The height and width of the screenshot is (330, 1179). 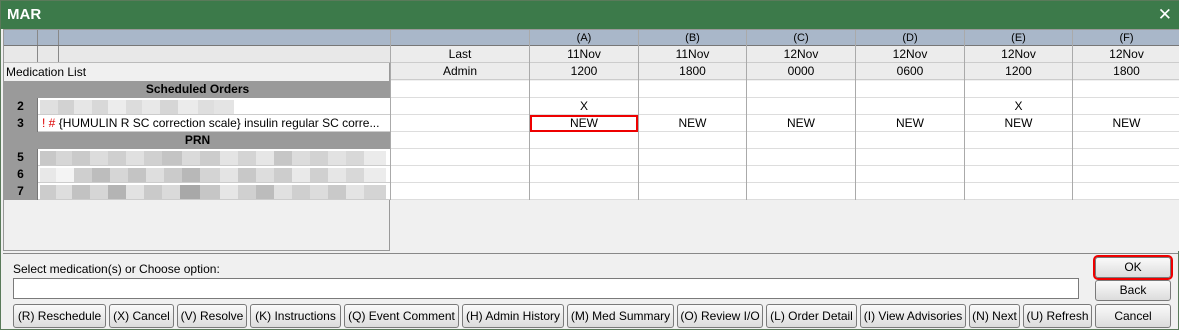 What do you see at coordinates (620, 316) in the screenshot?
I see `med-summary-button: (M) Med Summary` at bounding box center [620, 316].